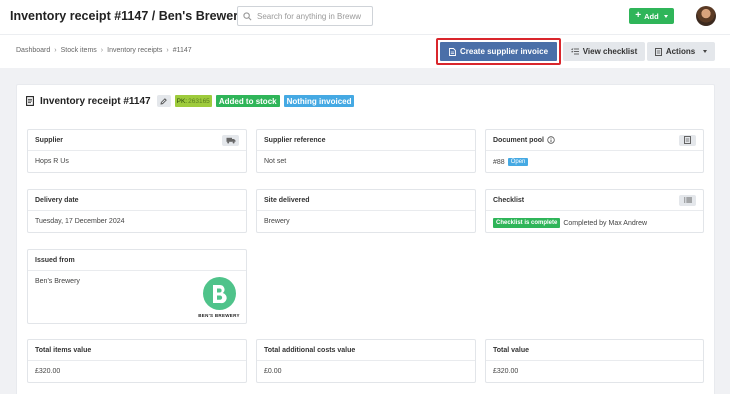  I want to click on document-pool-card: Document pool #88 Open, so click(594, 151).